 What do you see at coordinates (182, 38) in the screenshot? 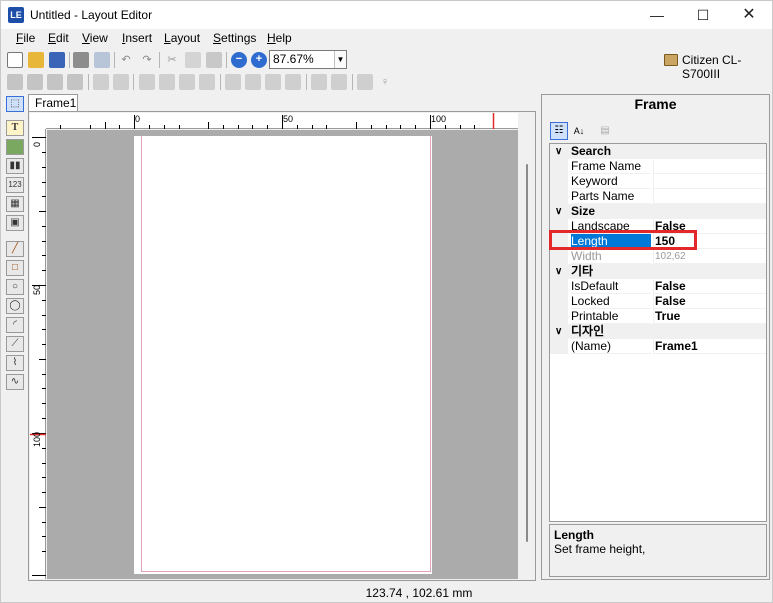
I see `menu-layout: Layout` at bounding box center [182, 38].